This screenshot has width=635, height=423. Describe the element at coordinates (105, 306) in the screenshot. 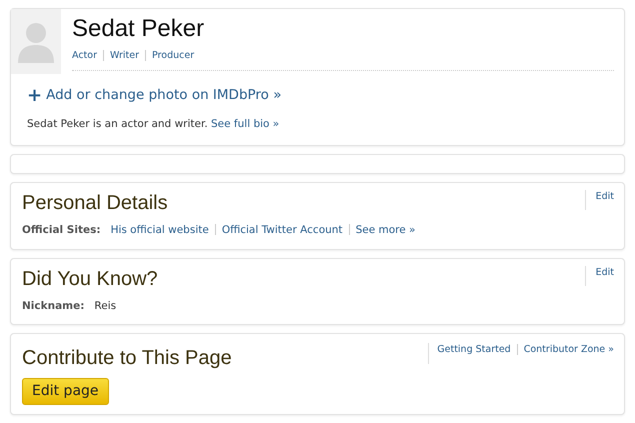

I see `field-value: Reis` at that location.